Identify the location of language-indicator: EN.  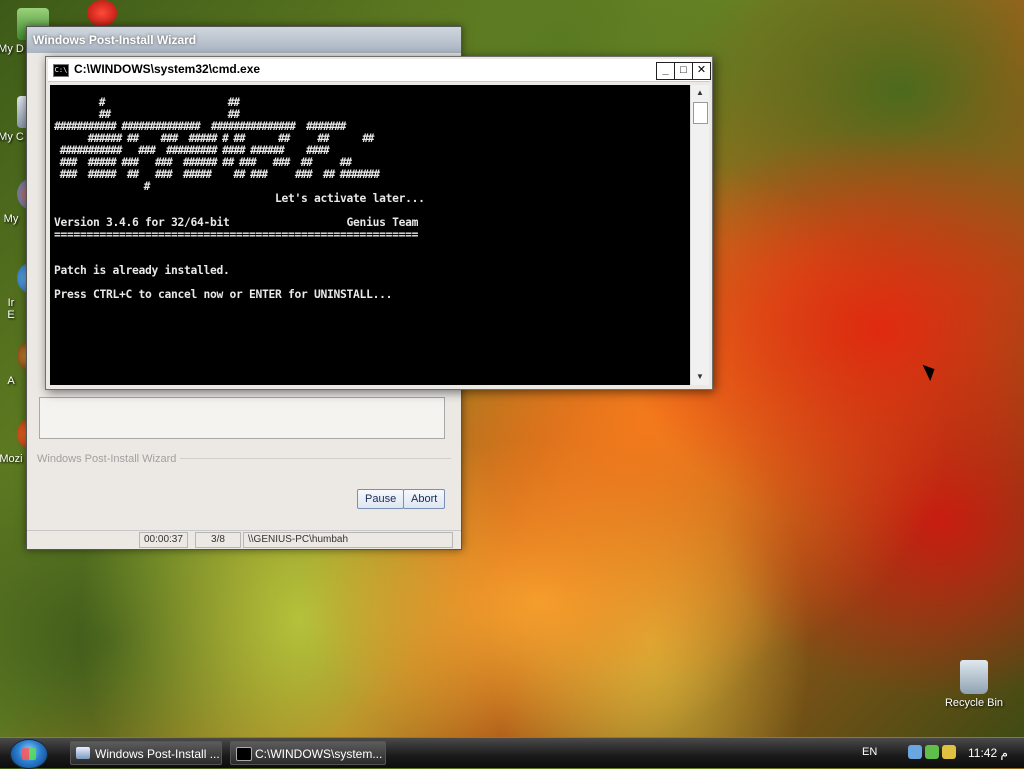
(869, 752).